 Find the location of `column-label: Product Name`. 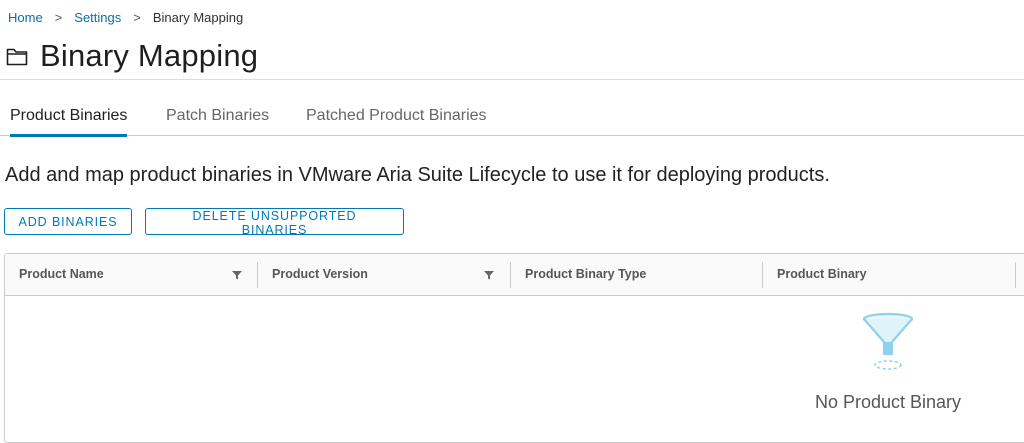

column-label: Product Name is located at coordinates (61, 274).